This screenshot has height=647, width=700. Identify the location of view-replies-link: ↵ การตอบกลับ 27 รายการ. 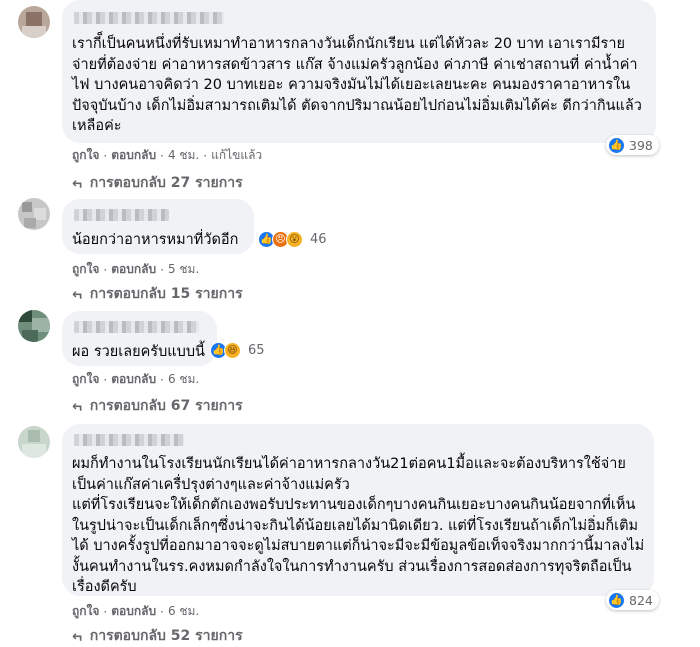
(157, 183).